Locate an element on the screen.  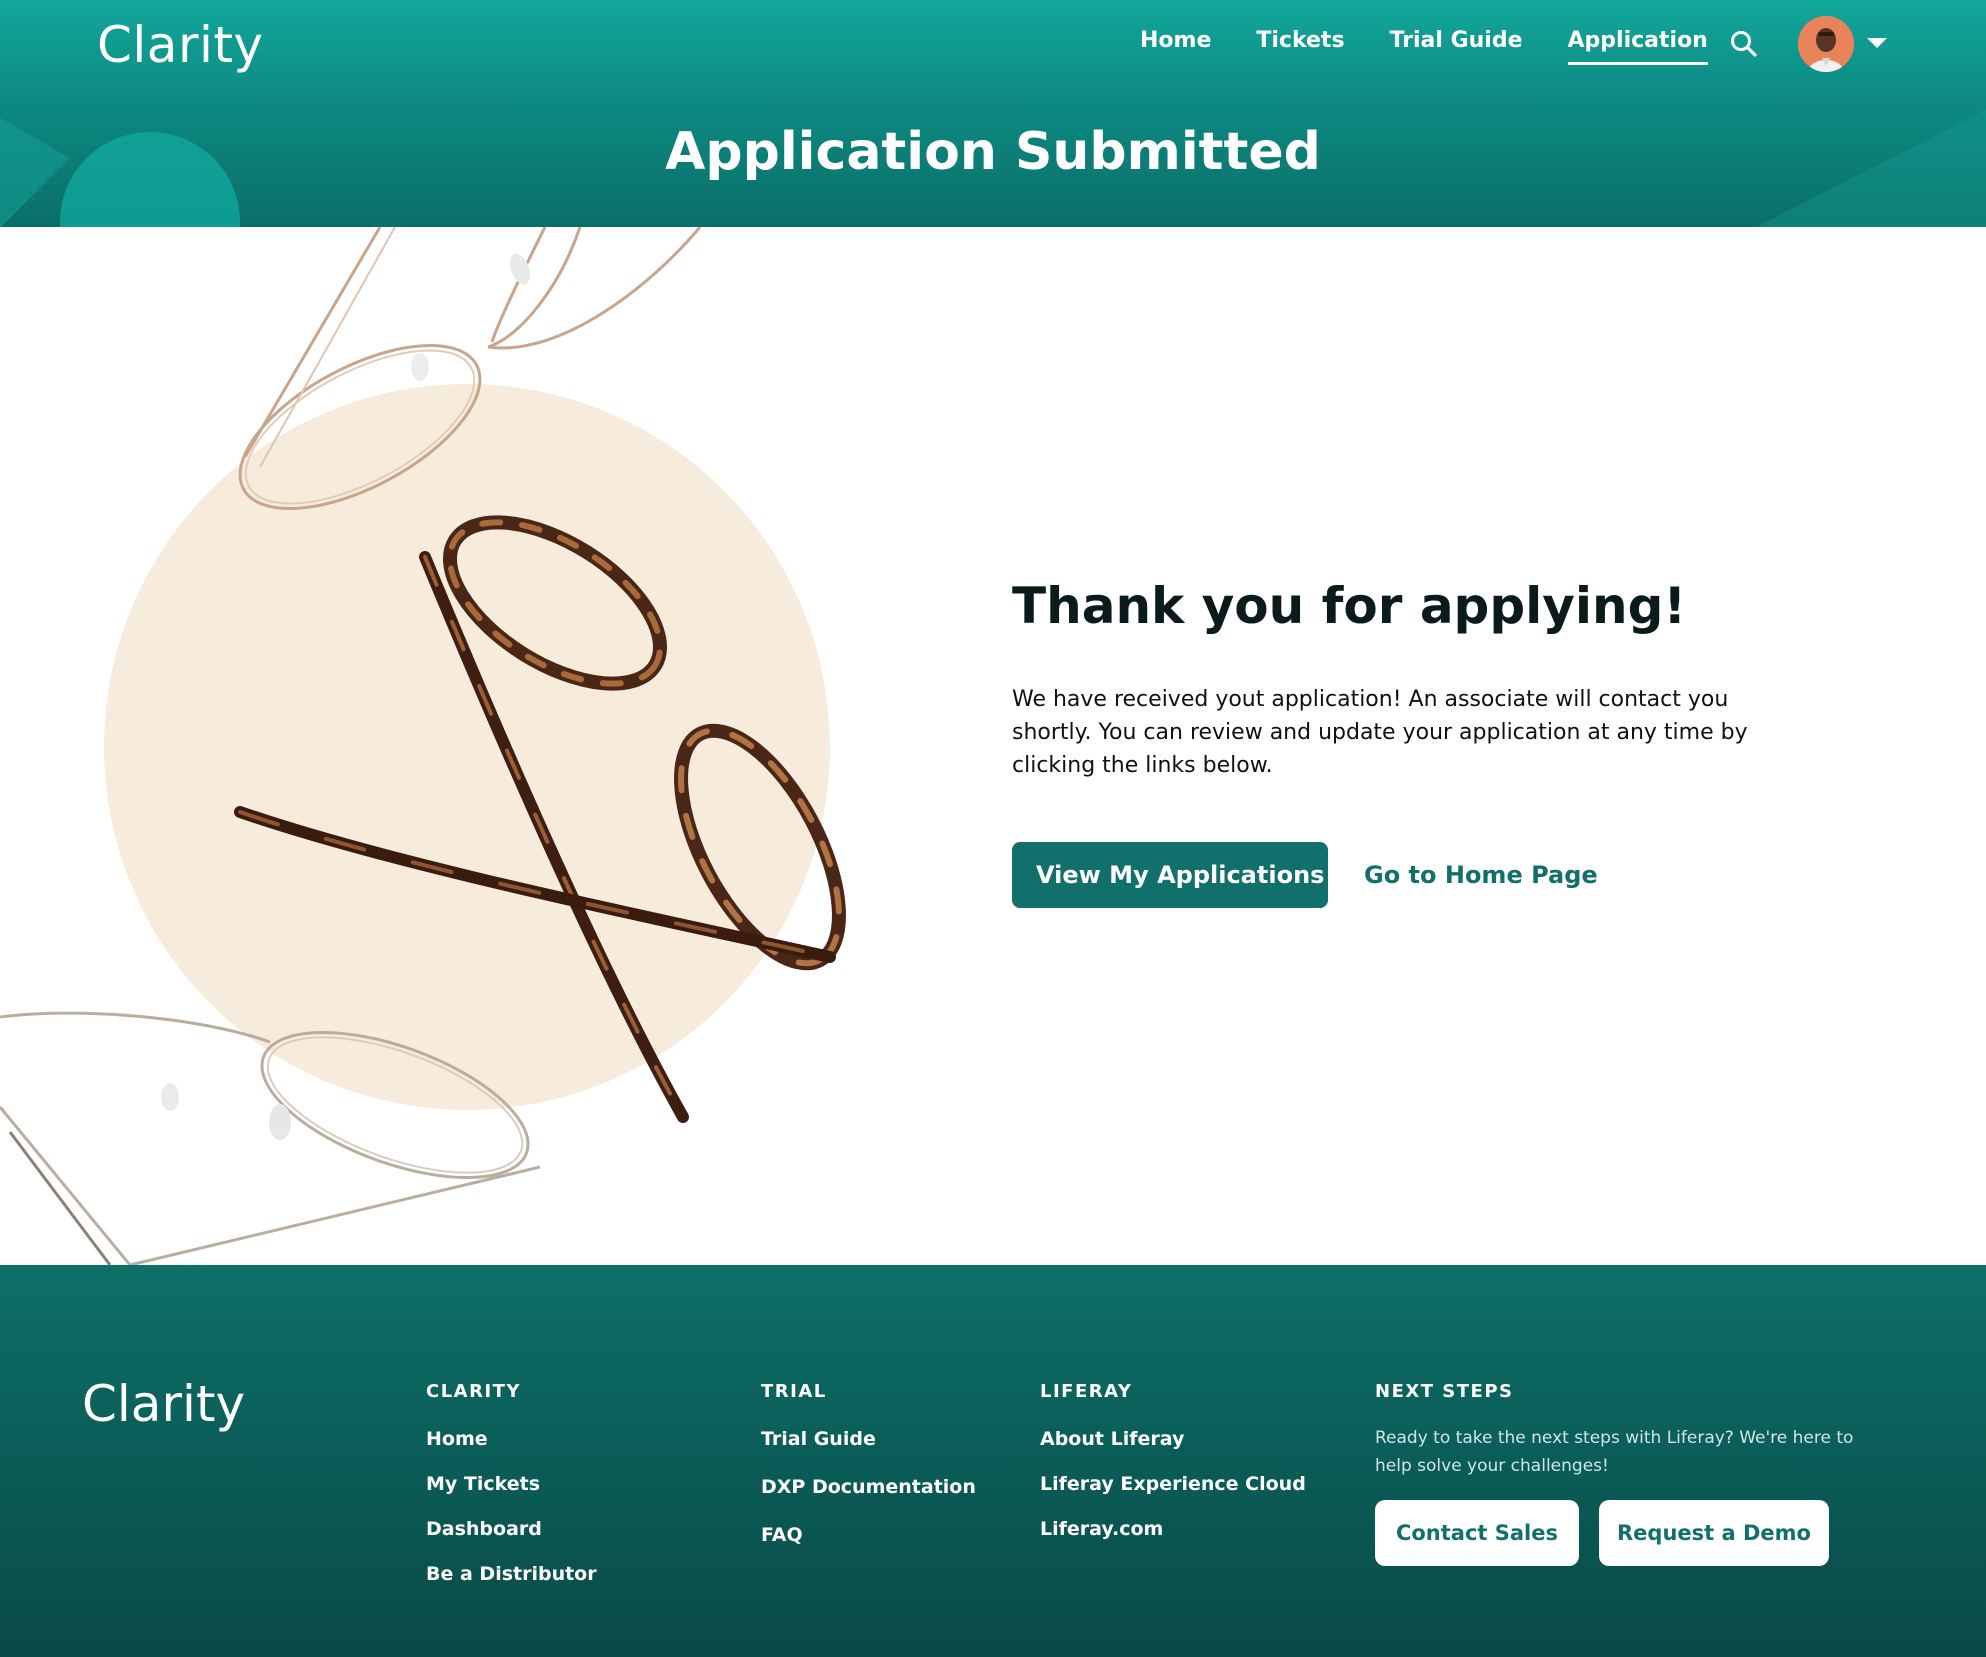
nav-trial-guide: Trial Guide is located at coordinates (1456, 46).